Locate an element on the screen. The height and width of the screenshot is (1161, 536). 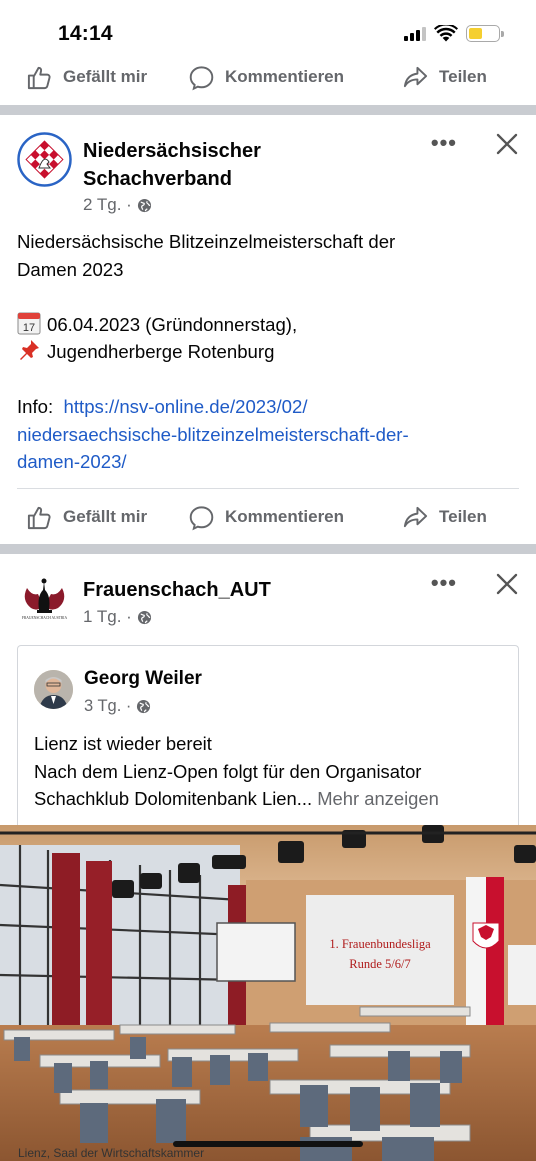
post2-time: 1 Tg. · is located at coordinates (107, 617).